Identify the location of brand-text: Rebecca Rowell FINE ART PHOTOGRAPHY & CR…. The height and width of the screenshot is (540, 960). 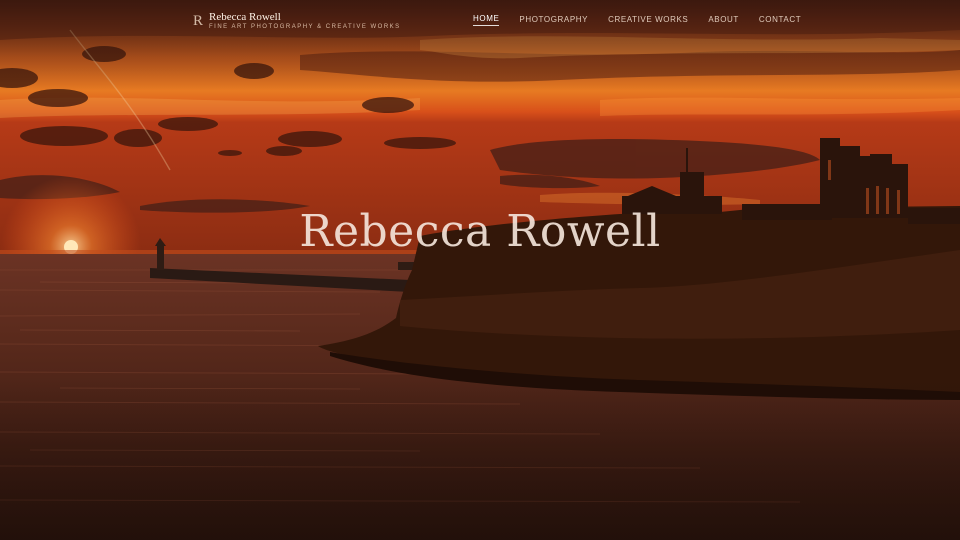
(305, 21).